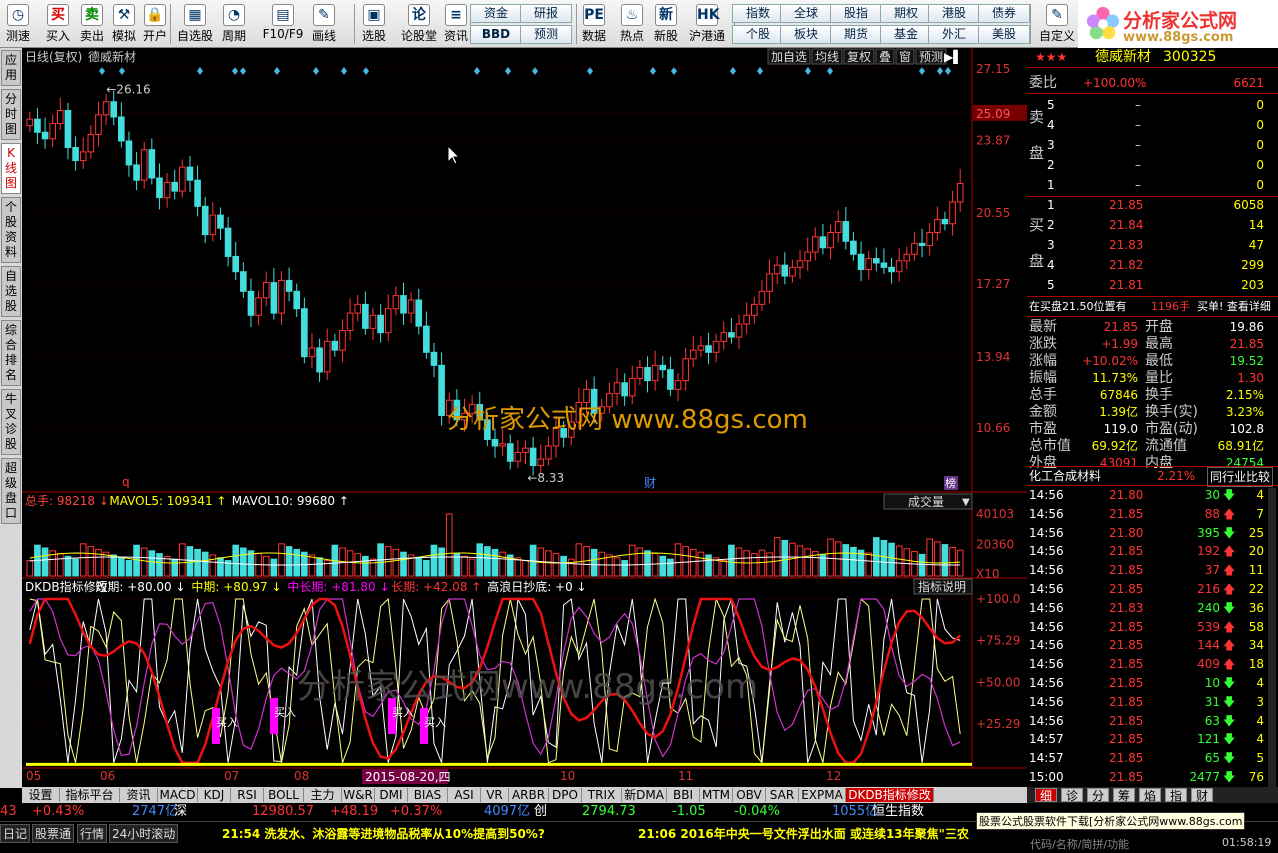 The width and height of the screenshot is (1278, 853). Describe the element at coordinates (644, 795) in the screenshot. I see `indicator-tab-16: 新DMA` at that location.